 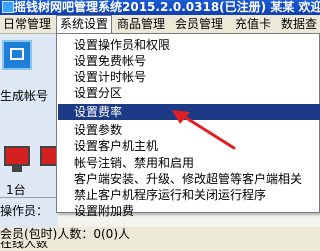 What do you see at coordinates (17, 169) in the screenshot?
I see `computer-stand-icon` at bounding box center [17, 169].